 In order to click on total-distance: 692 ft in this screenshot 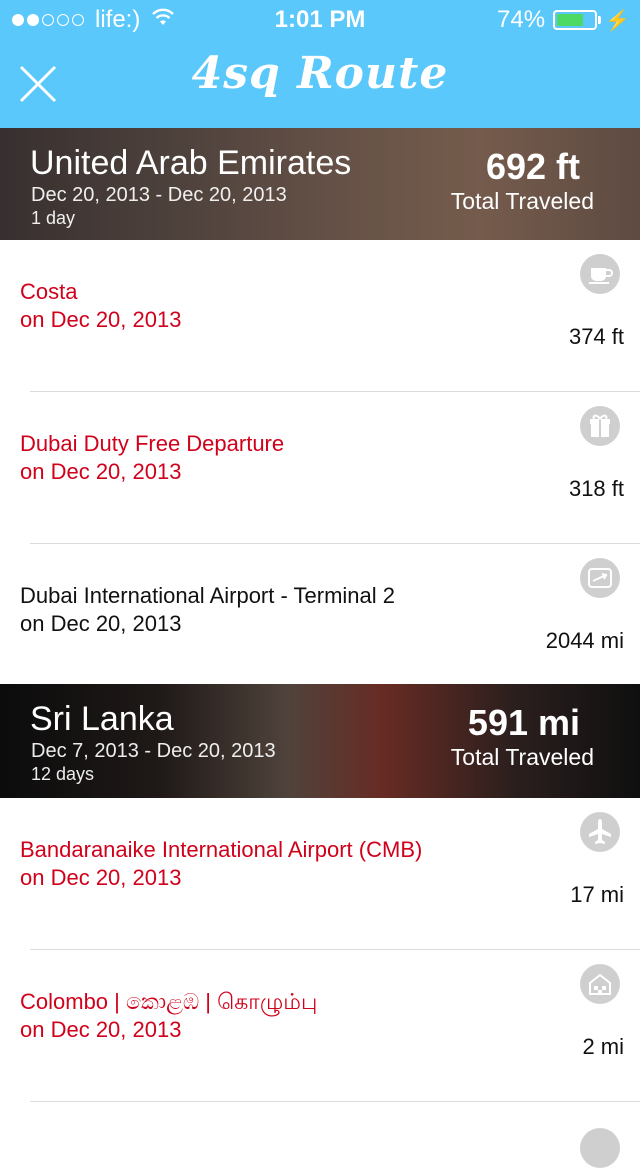, I will do `click(532, 166)`.